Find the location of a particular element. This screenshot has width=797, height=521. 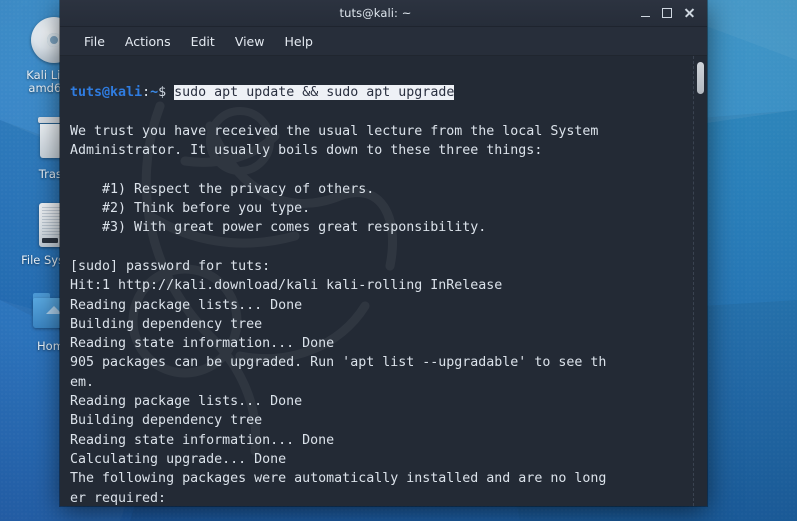

prompt-at: @ is located at coordinates (106, 93).